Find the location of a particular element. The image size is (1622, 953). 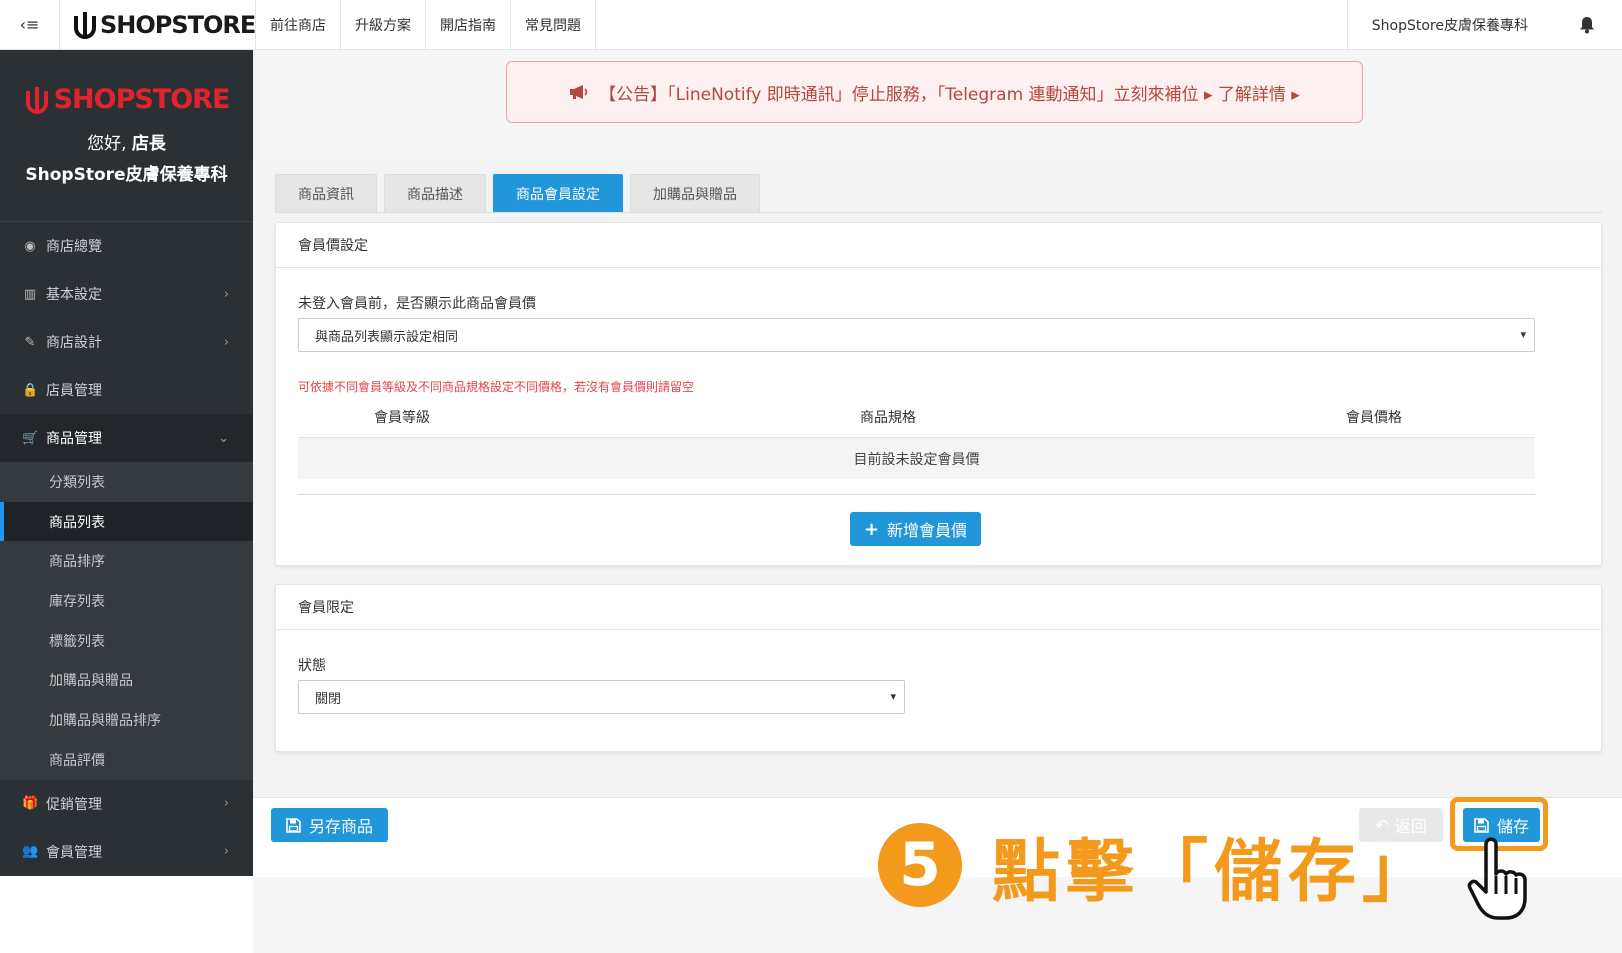

cart-icon: 🛒 is located at coordinates (30, 438).